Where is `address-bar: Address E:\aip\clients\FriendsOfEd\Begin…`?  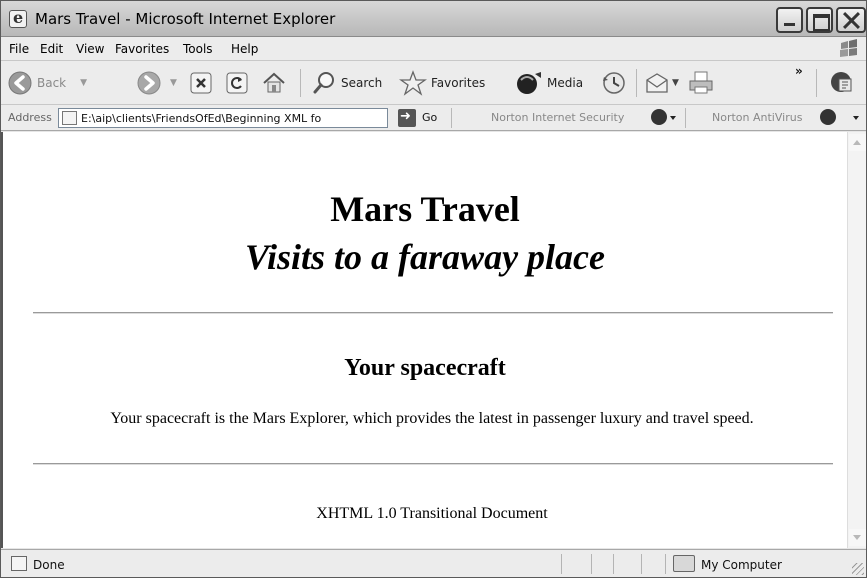
address-bar: Address E:\aip\clients\FriendsOfEd\Begin… is located at coordinates (433, 118).